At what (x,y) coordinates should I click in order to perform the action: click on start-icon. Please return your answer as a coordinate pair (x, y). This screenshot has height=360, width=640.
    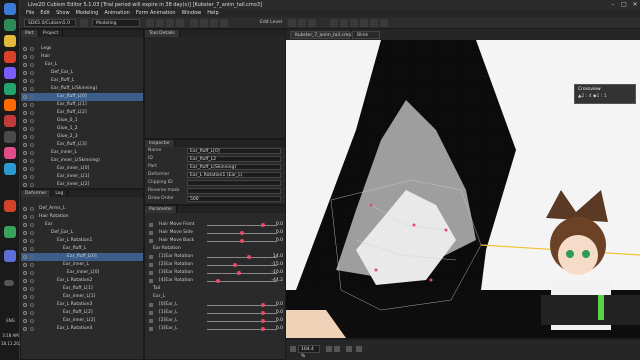
    Looking at the image, I should click on (10, 9).